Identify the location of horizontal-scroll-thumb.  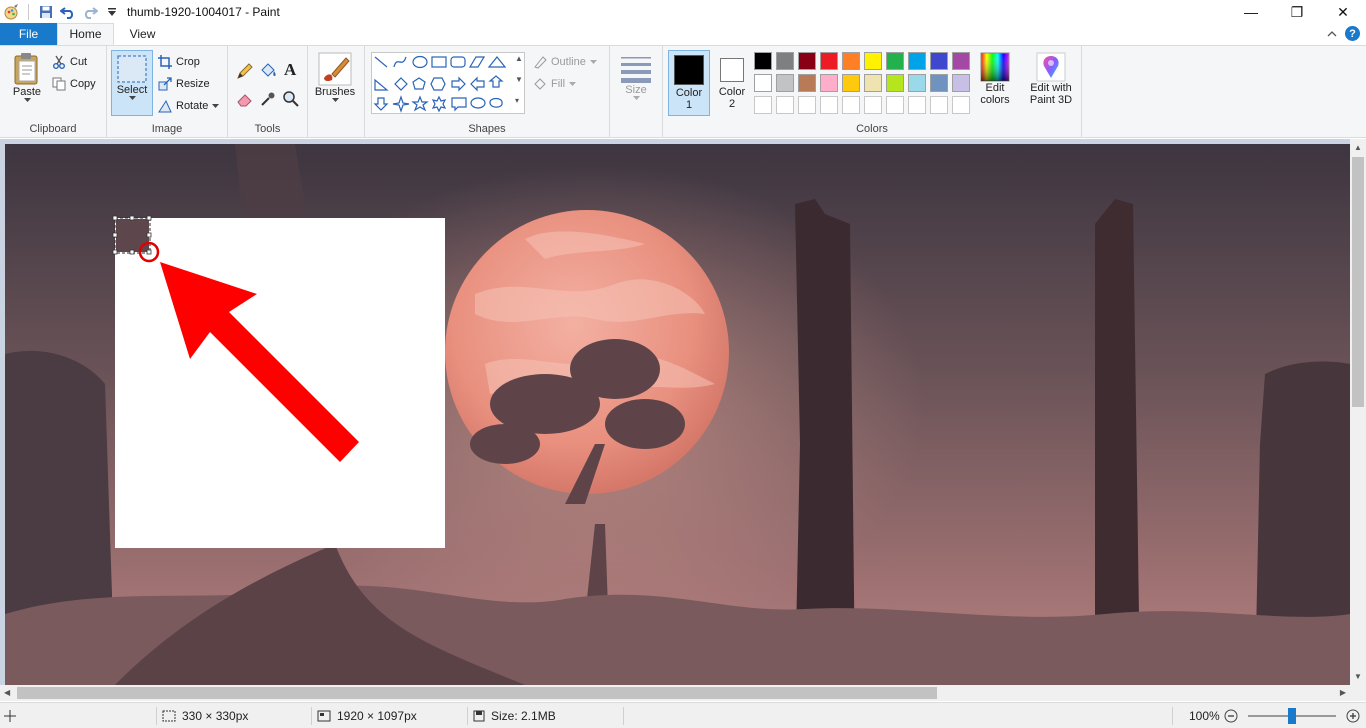
(477, 693).